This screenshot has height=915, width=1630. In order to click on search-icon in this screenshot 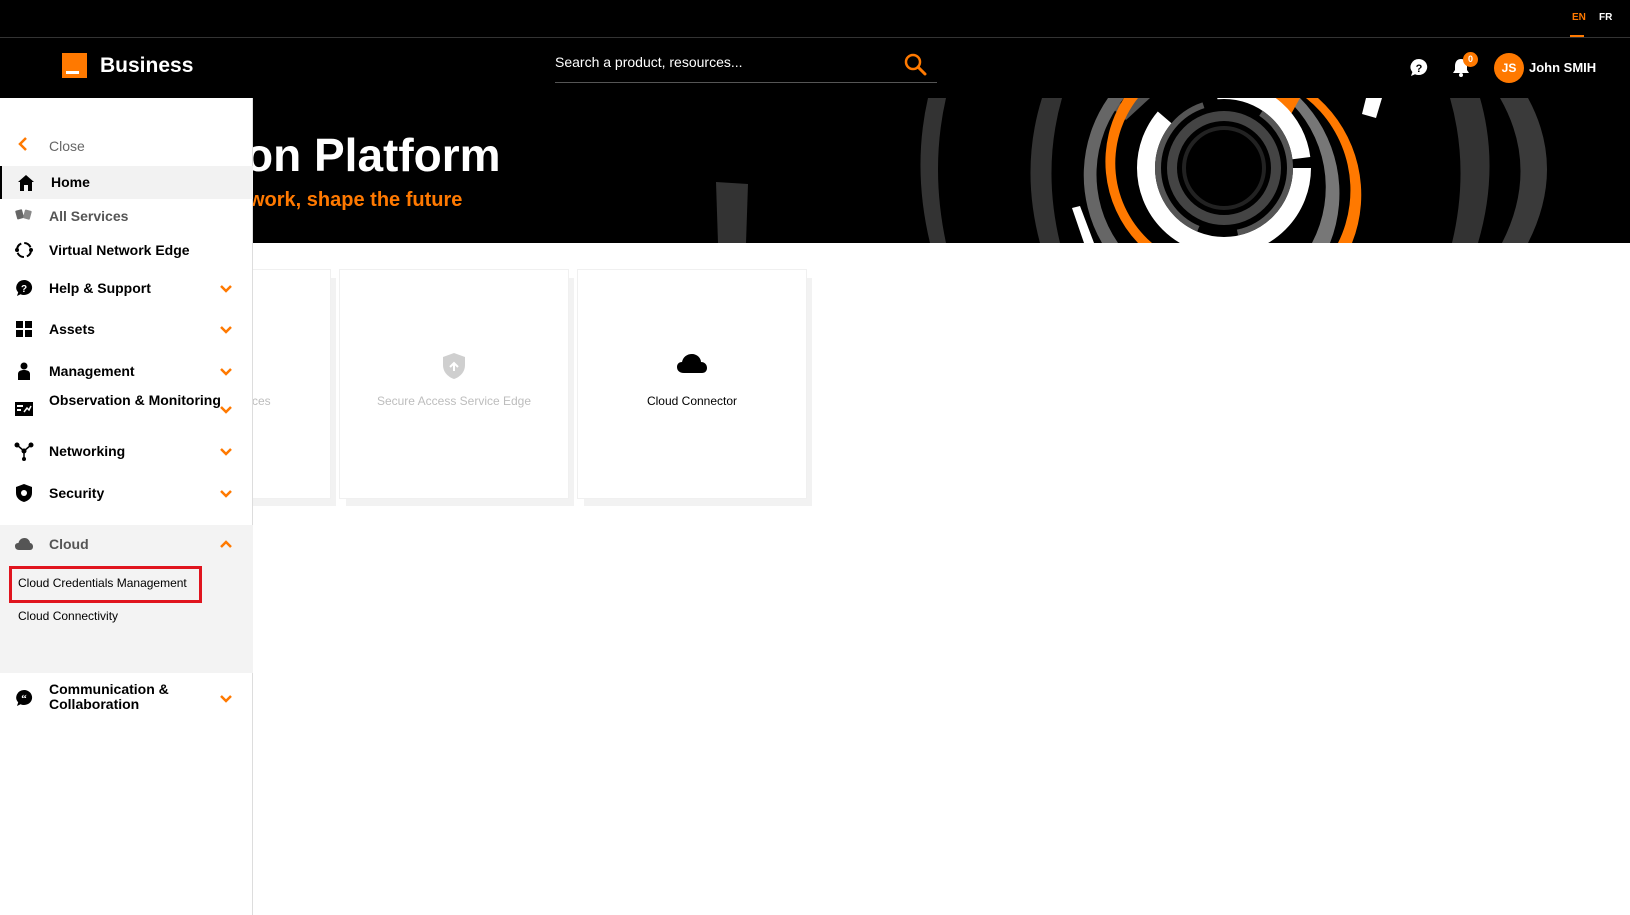, I will do `click(915, 64)`.